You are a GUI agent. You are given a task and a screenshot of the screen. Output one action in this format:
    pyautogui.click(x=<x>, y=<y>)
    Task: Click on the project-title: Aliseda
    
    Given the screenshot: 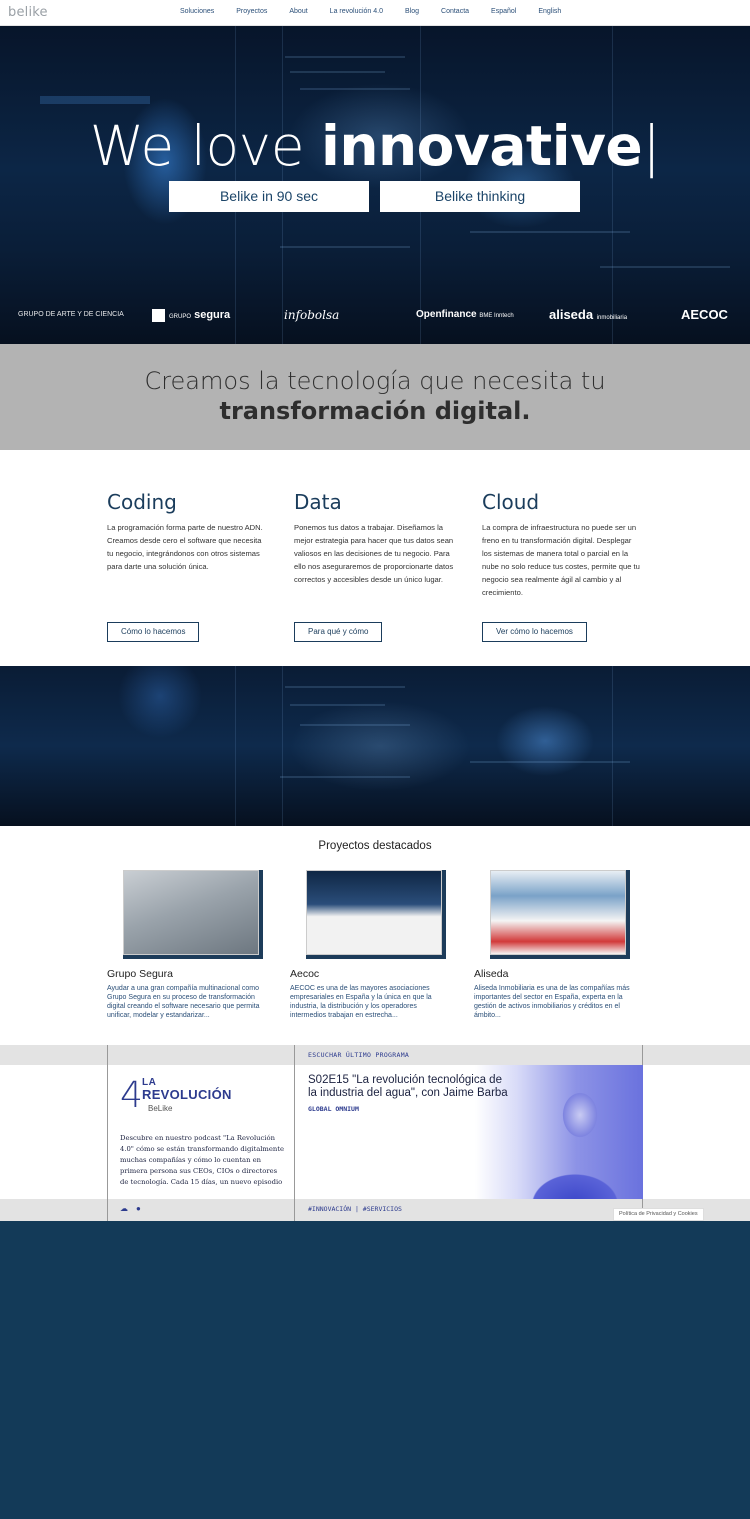 What is the action you would take?
    pyautogui.click(x=491, y=974)
    